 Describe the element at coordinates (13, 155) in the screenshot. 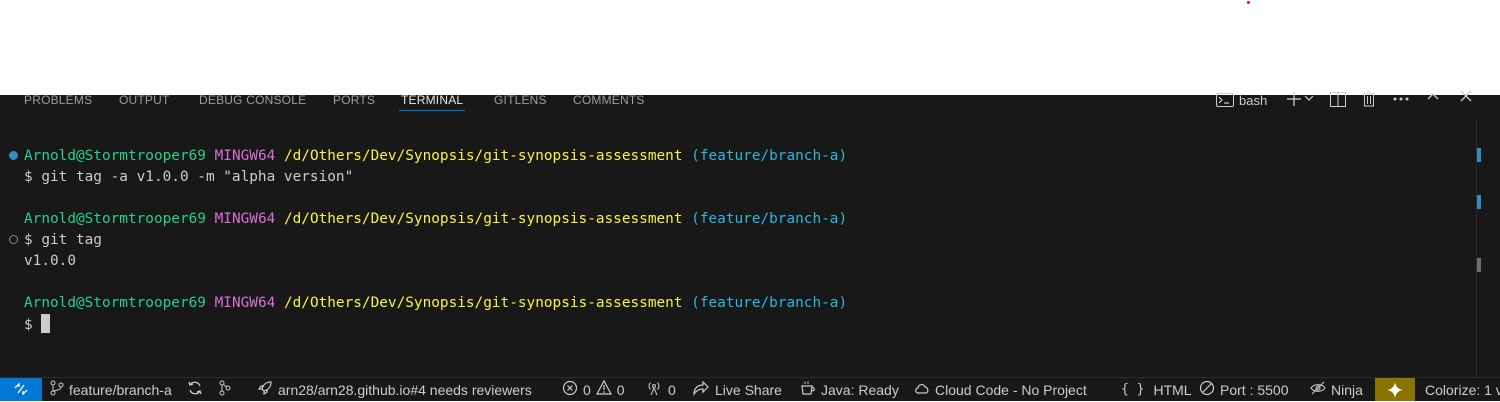

I see `command-success-decoration` at that location.